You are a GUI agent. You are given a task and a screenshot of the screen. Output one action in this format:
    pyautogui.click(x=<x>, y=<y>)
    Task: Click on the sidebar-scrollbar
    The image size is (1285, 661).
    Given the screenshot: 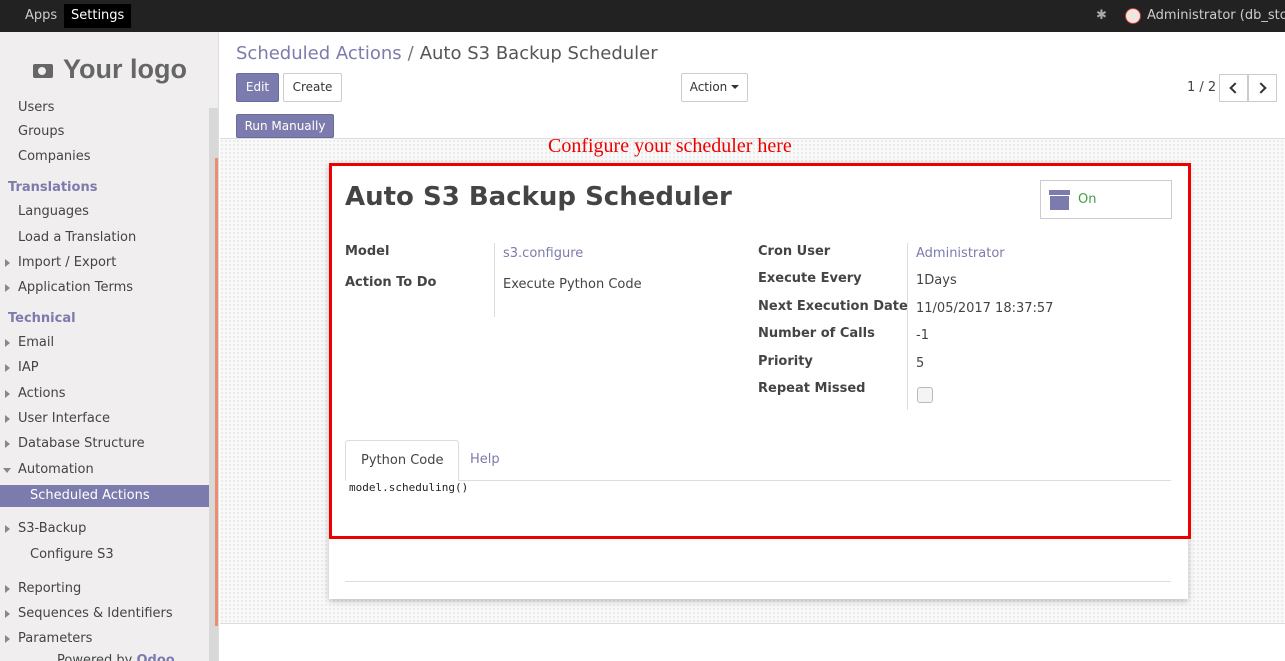 What is the action you would take?
    pyautogui.click(x=213, y=384)
    